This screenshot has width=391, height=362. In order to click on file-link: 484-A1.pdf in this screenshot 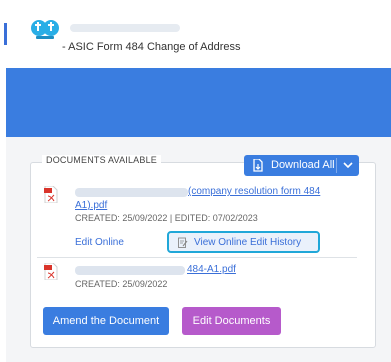, I will do `click(211, 269)`.